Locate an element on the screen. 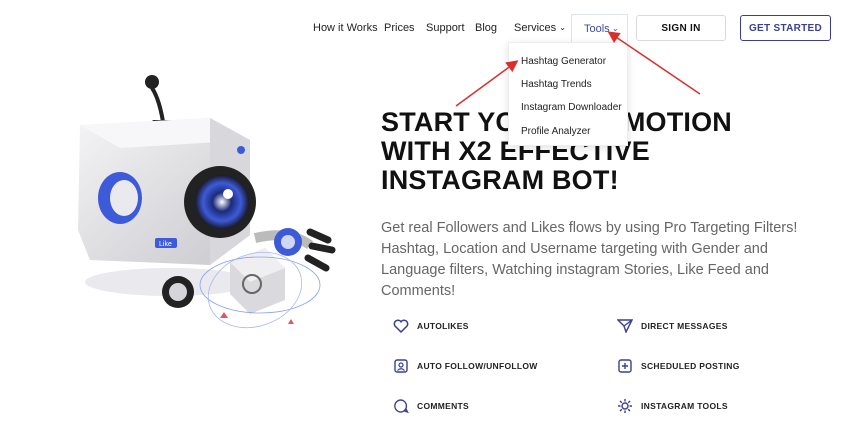 The height and width of the screenshot is (427, 864). feature-label: INSTAGRAM TOOLS is located at coordinates (684, 406).